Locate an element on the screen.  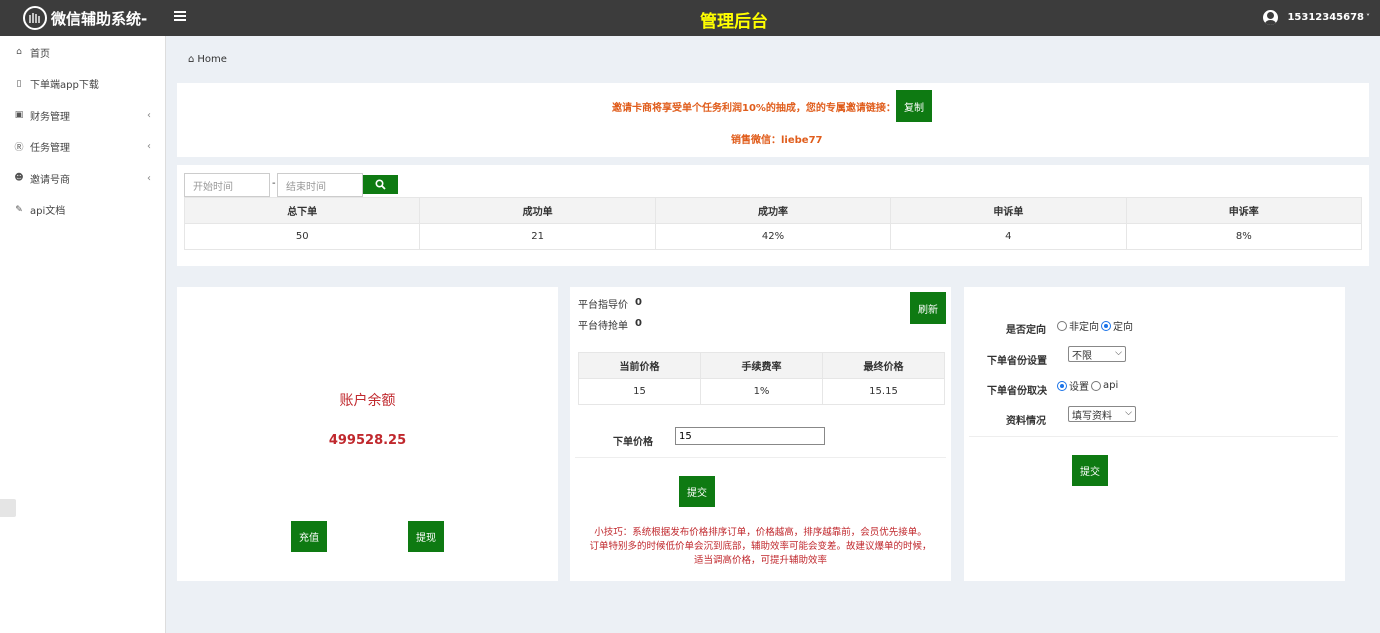
table-header: 手续费率 is located at coordinates (761, 365).